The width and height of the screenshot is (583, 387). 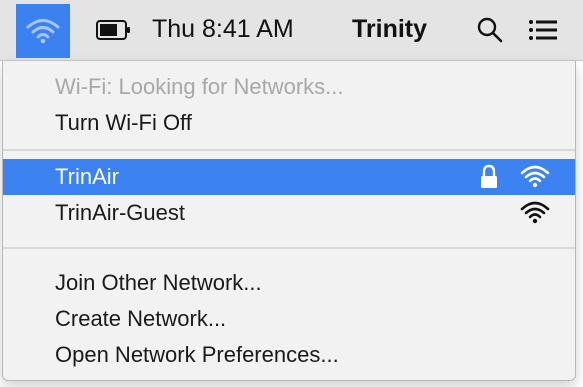 What do you see at coordinates (490, 30) in the screenshot?
I see `magnifying-glass-icon` at bounding box center [490, 30].